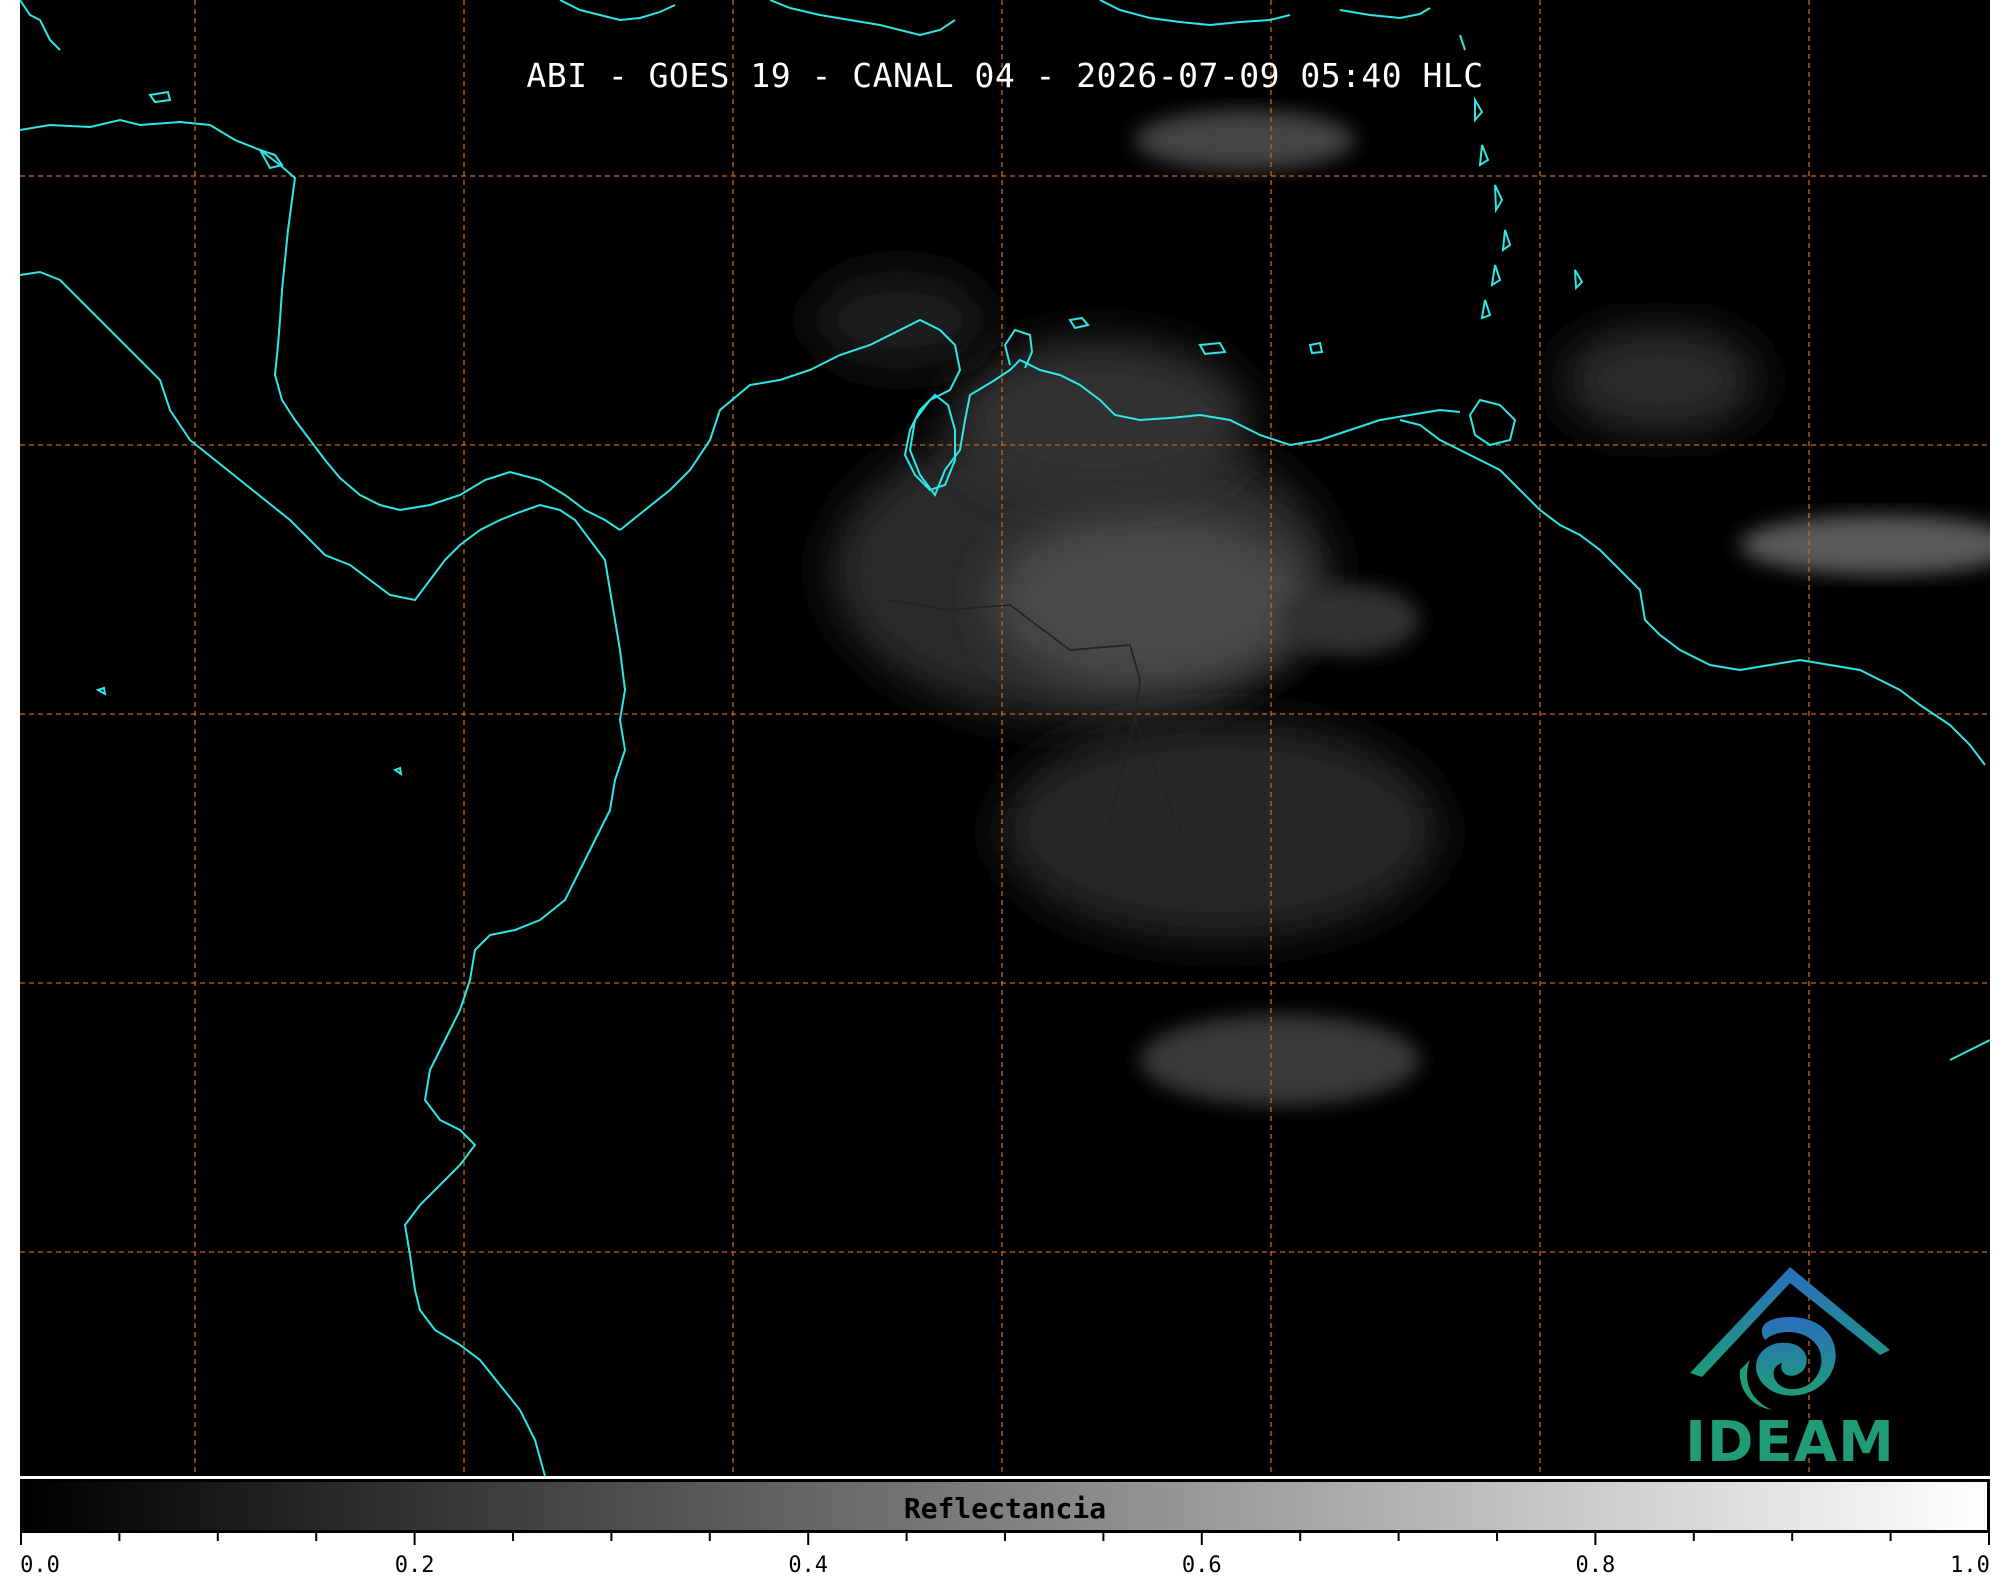 Image resolution: width=2011 pixels, height=1578 pixels. What do you see at coordinates (808, 1565) in the screenshot?
I see `colorbar-tick-label: 0.4` at bounding box center [808, 1565].